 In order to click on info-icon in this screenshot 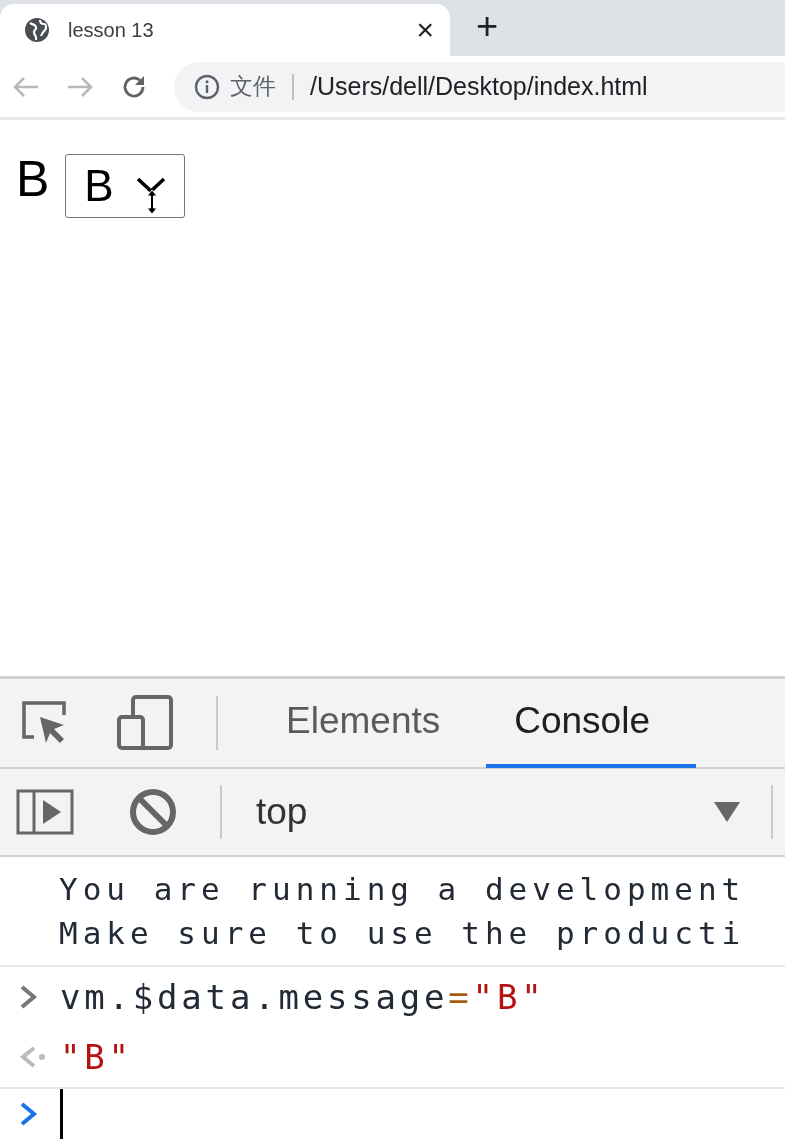, I will do `click(207, 86)`.